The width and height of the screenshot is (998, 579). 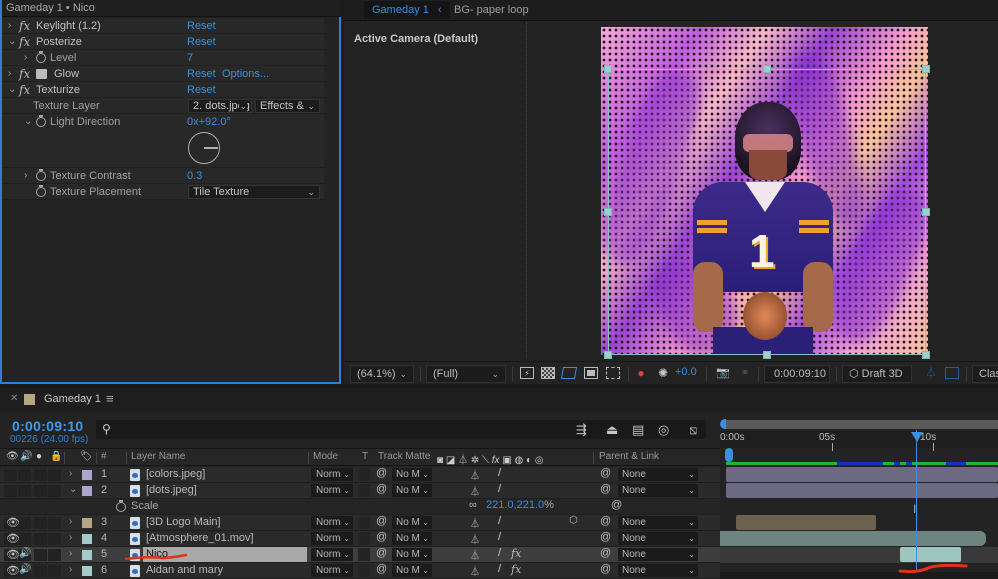 I want to click on tab-bg-paper-loop: BG- paper loop, so click(x=491, y=10).